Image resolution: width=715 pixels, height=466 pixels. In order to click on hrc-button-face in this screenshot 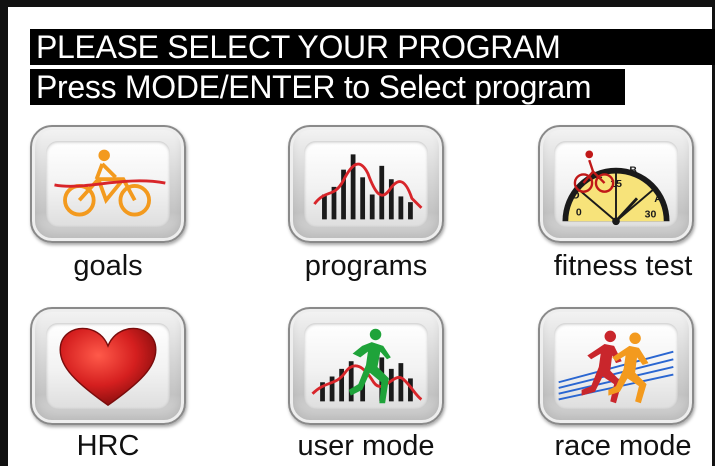, I will do `click(108, 366)`.